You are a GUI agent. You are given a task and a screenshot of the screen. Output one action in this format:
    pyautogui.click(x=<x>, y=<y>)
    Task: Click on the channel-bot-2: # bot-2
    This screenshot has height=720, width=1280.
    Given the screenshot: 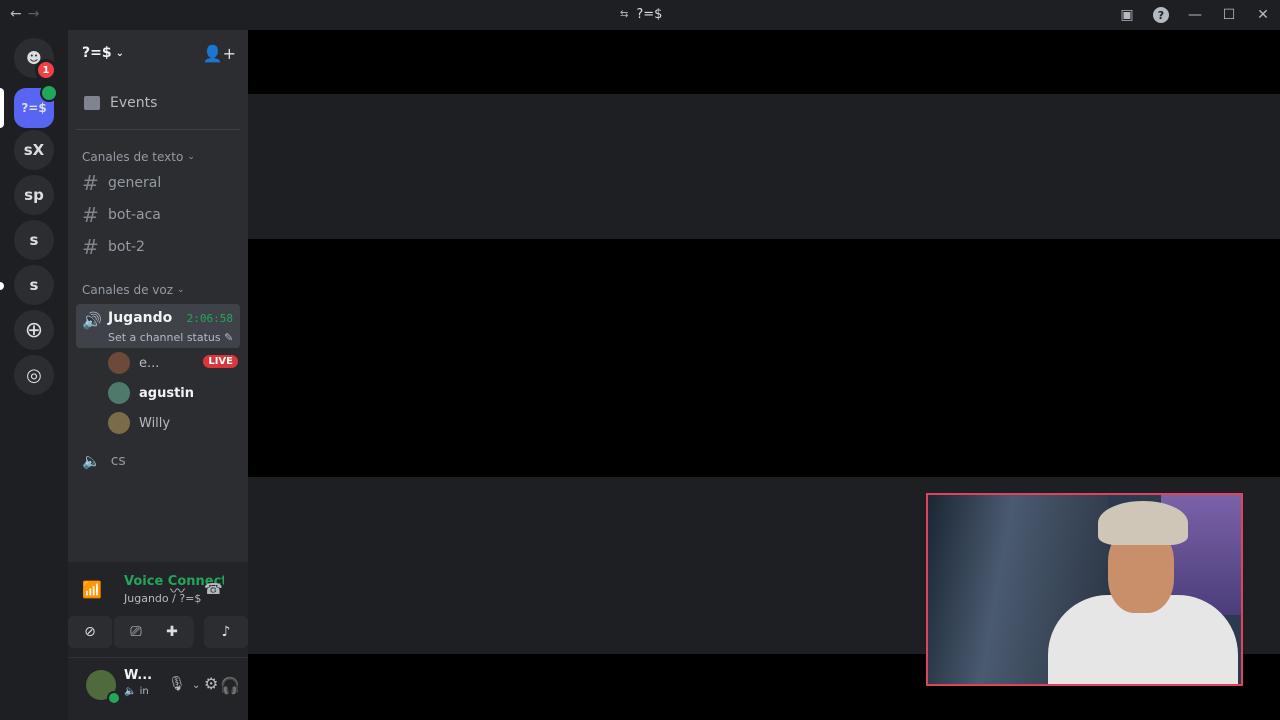 What is the action you would take?
    pyautogui.click(x=158, y=247)
    